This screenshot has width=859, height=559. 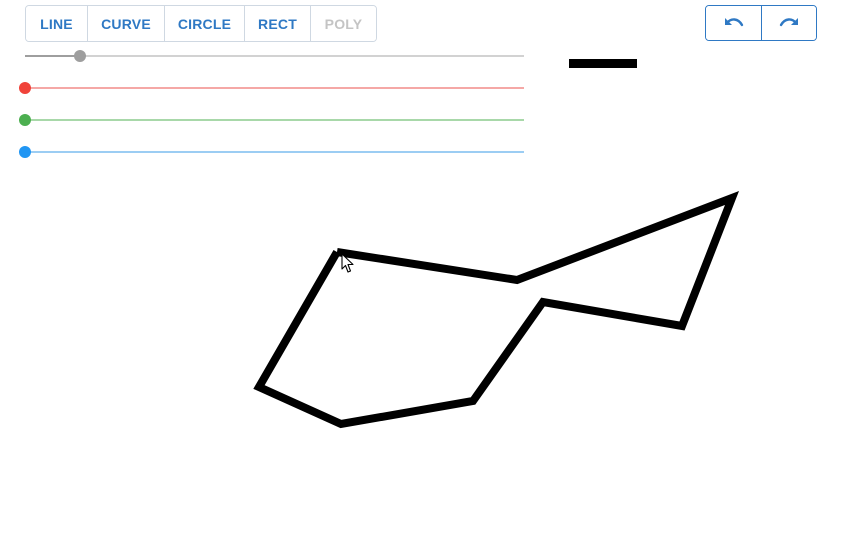 I want to click on rect-tool-button: RECT, so click(x=278, y=23).